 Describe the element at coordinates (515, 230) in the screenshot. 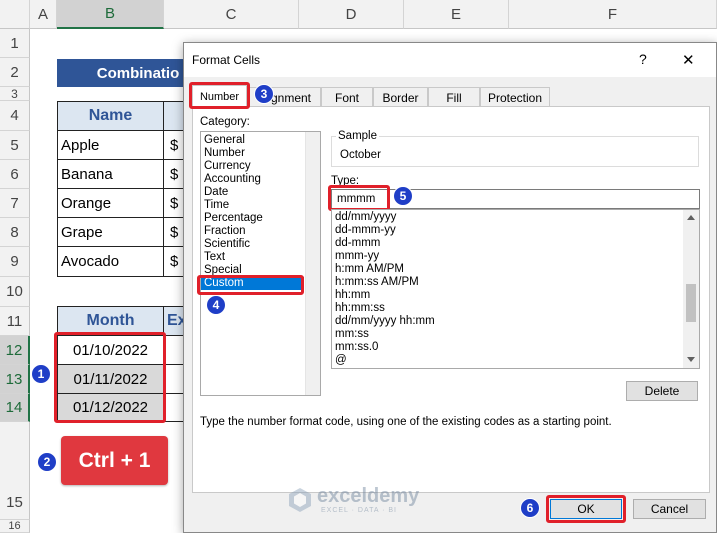

I see `format-code-item: dd-mmm-yy` at that location.